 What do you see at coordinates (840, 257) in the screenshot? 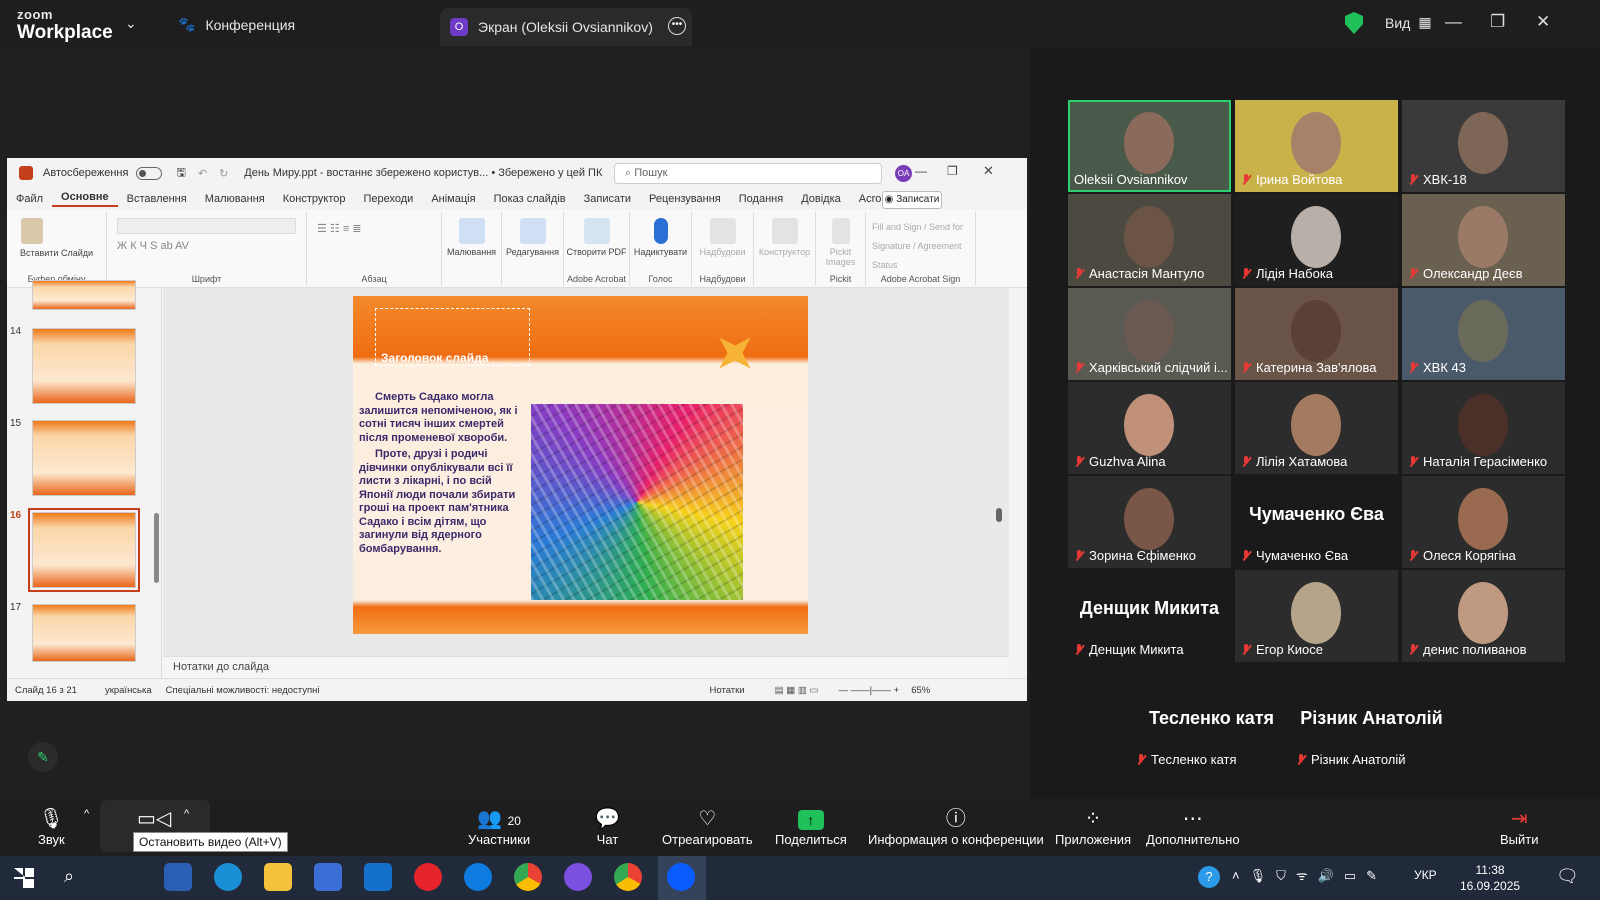
I see `pickit-label: Pickit Images` at bounding box center [840, 257].